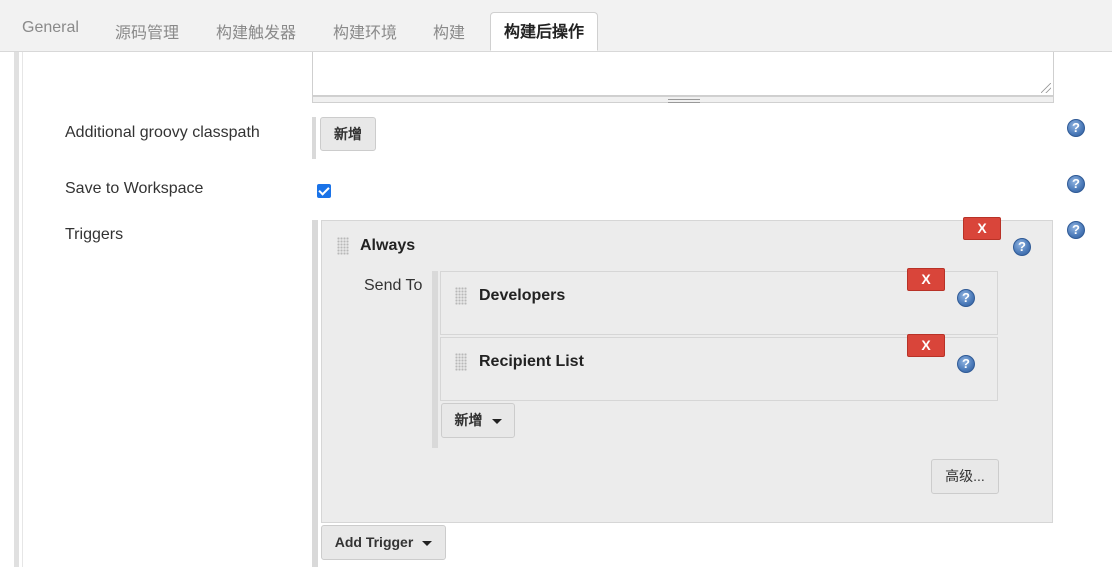 This screenshot has height=567, width=1112. I want to click on tab-general: General, so click(50, 28).